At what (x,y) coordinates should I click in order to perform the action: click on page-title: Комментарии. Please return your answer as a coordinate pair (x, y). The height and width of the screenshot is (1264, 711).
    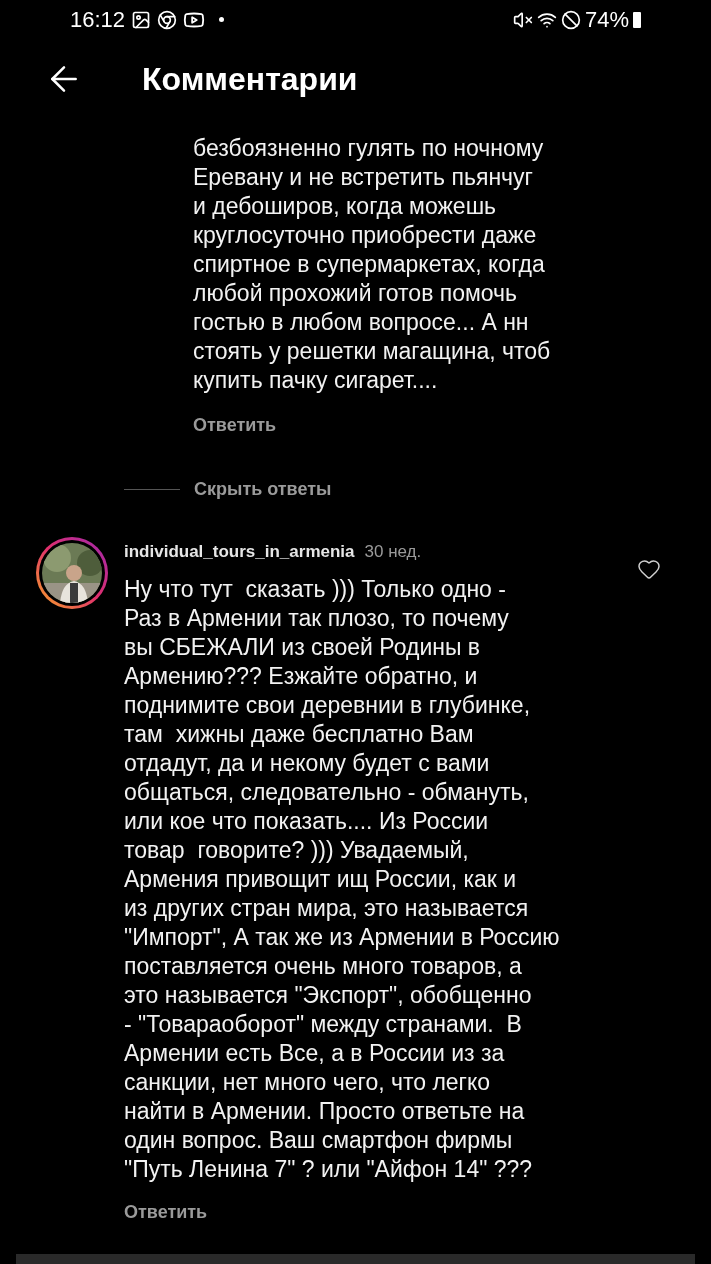
    Looking at the image, I should click on (250, 79).